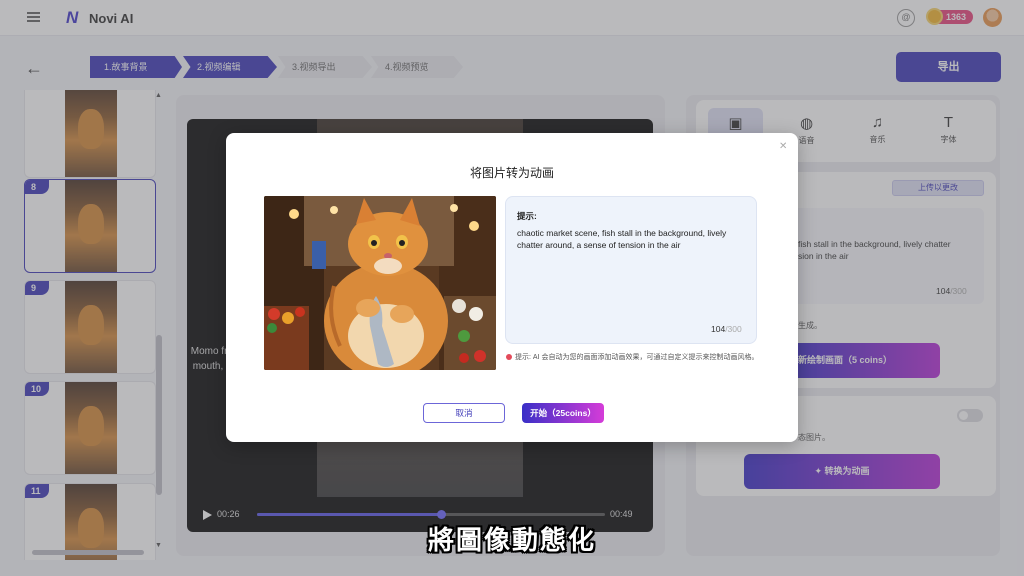 This screenshot has width=1024, height=576. Describe the element at coordinates (637, 357) in the screenshot. I see `hint-text: 提示: AI 会自动为您的画面添加动画效果，可通过自定义提示来控制动画风格。` at that location.